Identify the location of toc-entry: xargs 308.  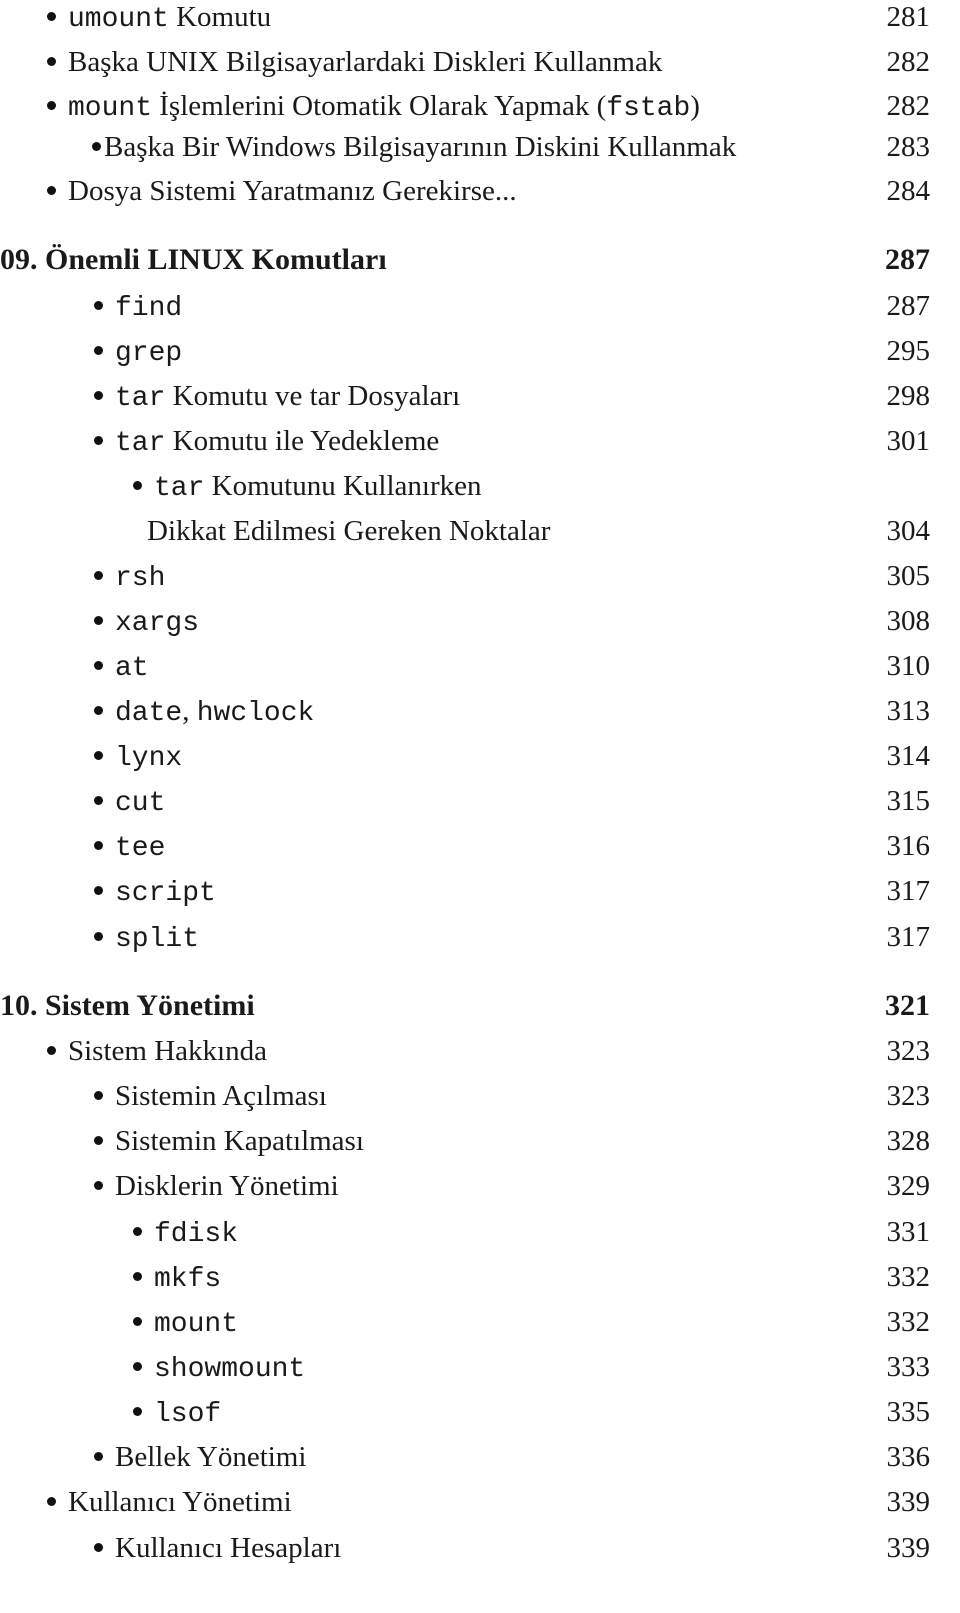
(480, 621).